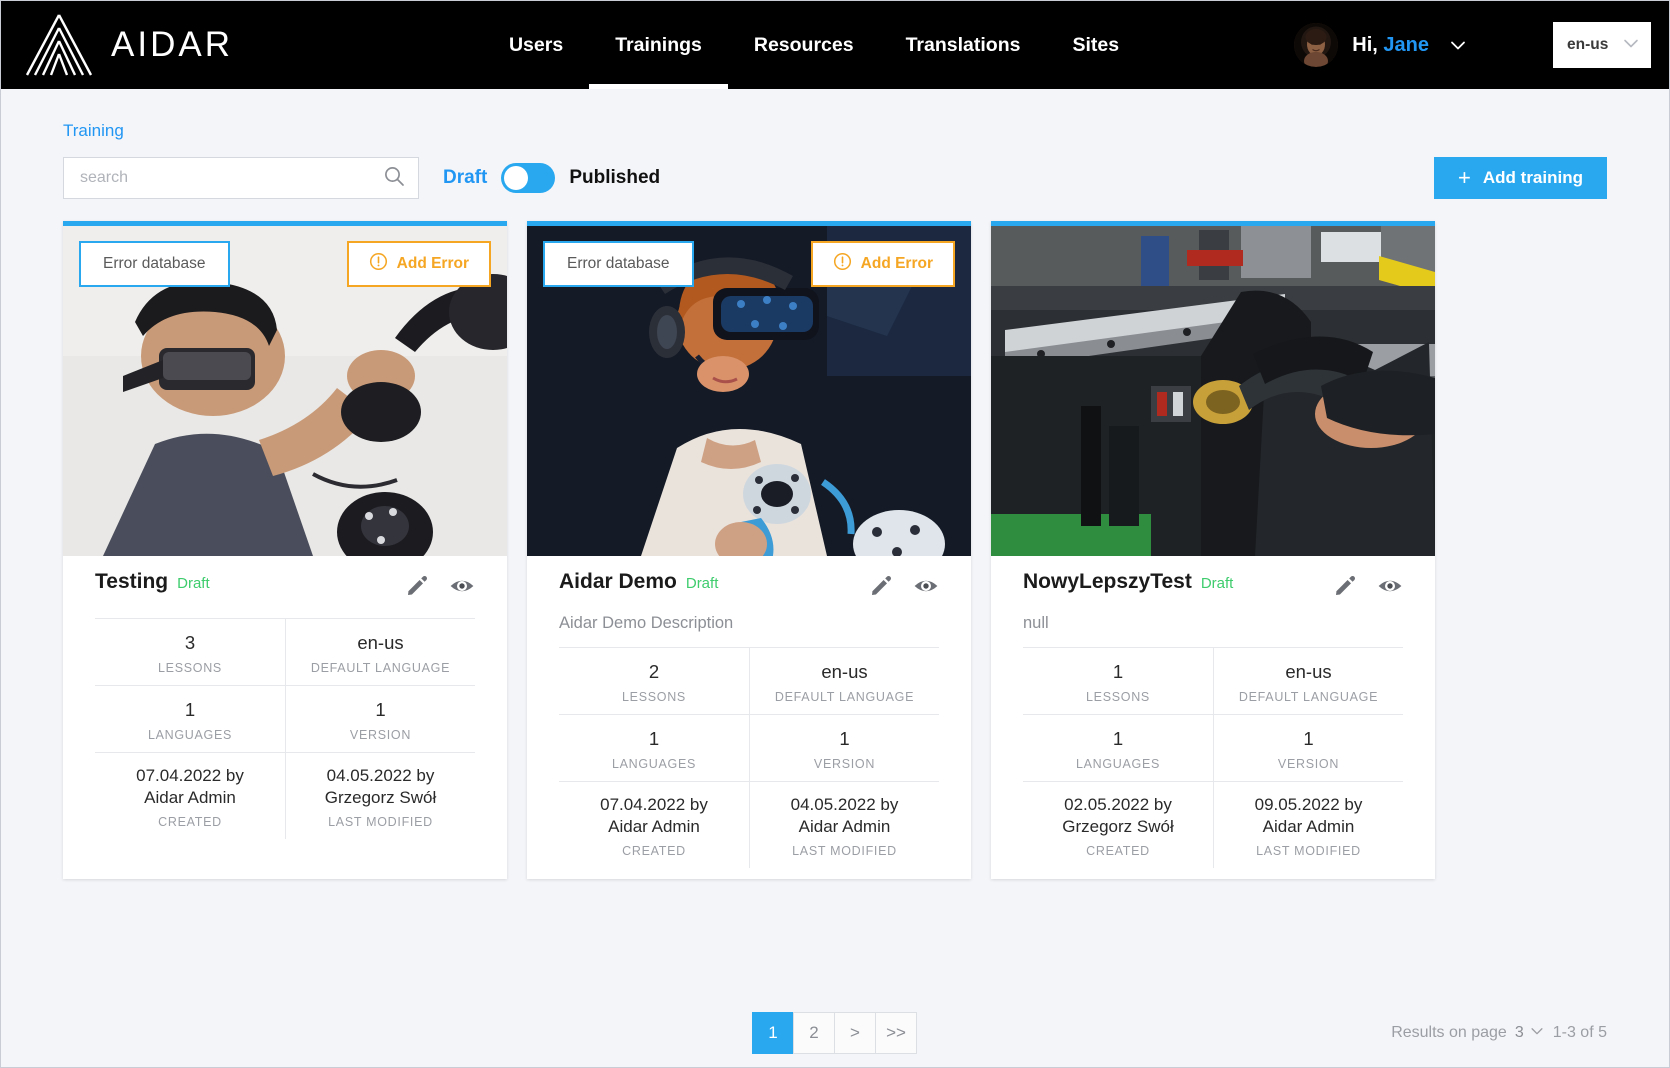 The width and height of the screenshot is (1670, 1068). I want to click on search-icon, so click(394, 178).